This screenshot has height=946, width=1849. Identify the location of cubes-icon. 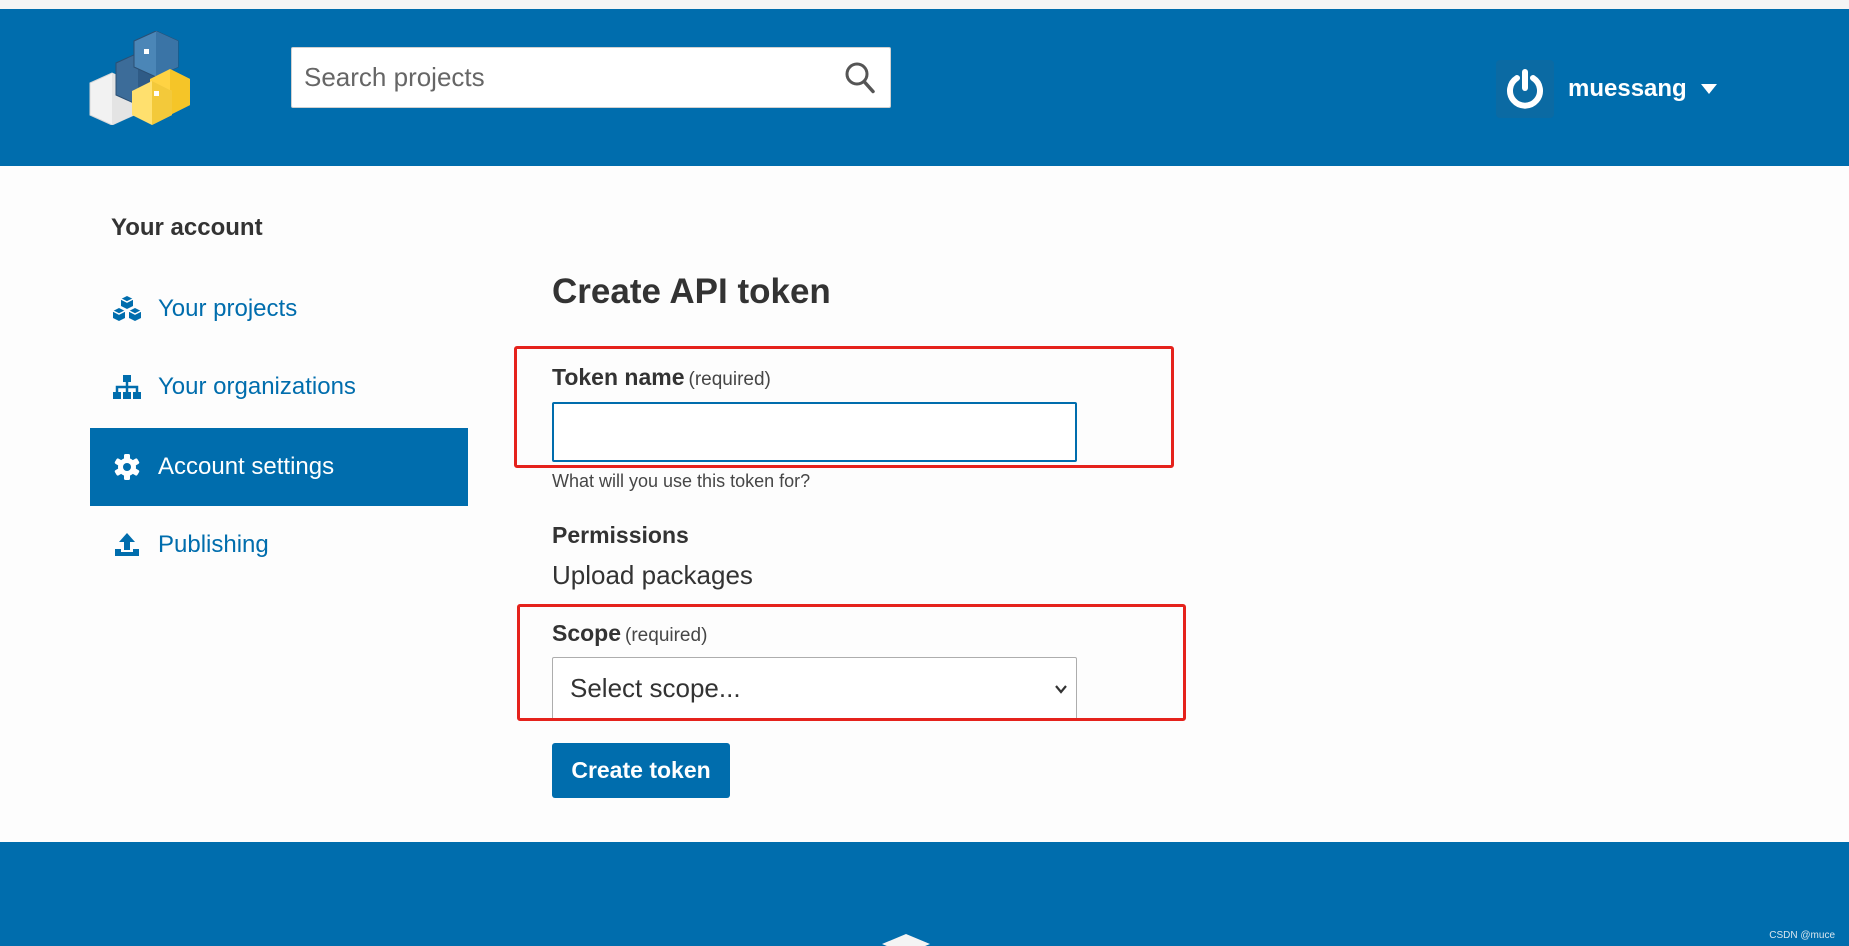
(127, 309).